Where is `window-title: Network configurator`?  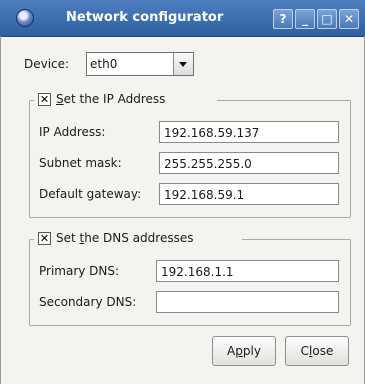
window-title: Network configurator is located at coordinates (145, 17).